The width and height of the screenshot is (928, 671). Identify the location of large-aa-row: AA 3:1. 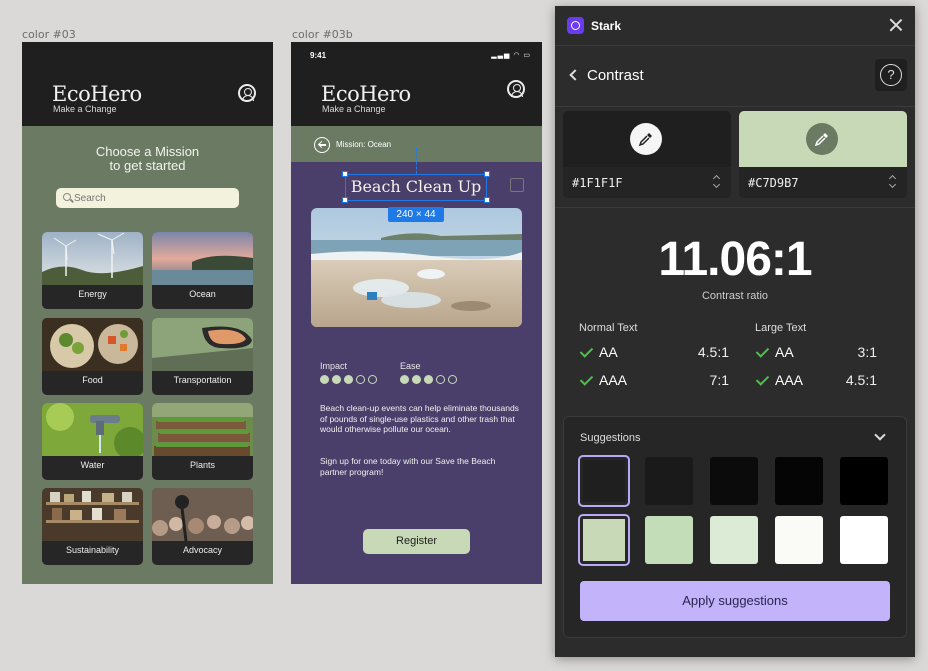
(816, 352).